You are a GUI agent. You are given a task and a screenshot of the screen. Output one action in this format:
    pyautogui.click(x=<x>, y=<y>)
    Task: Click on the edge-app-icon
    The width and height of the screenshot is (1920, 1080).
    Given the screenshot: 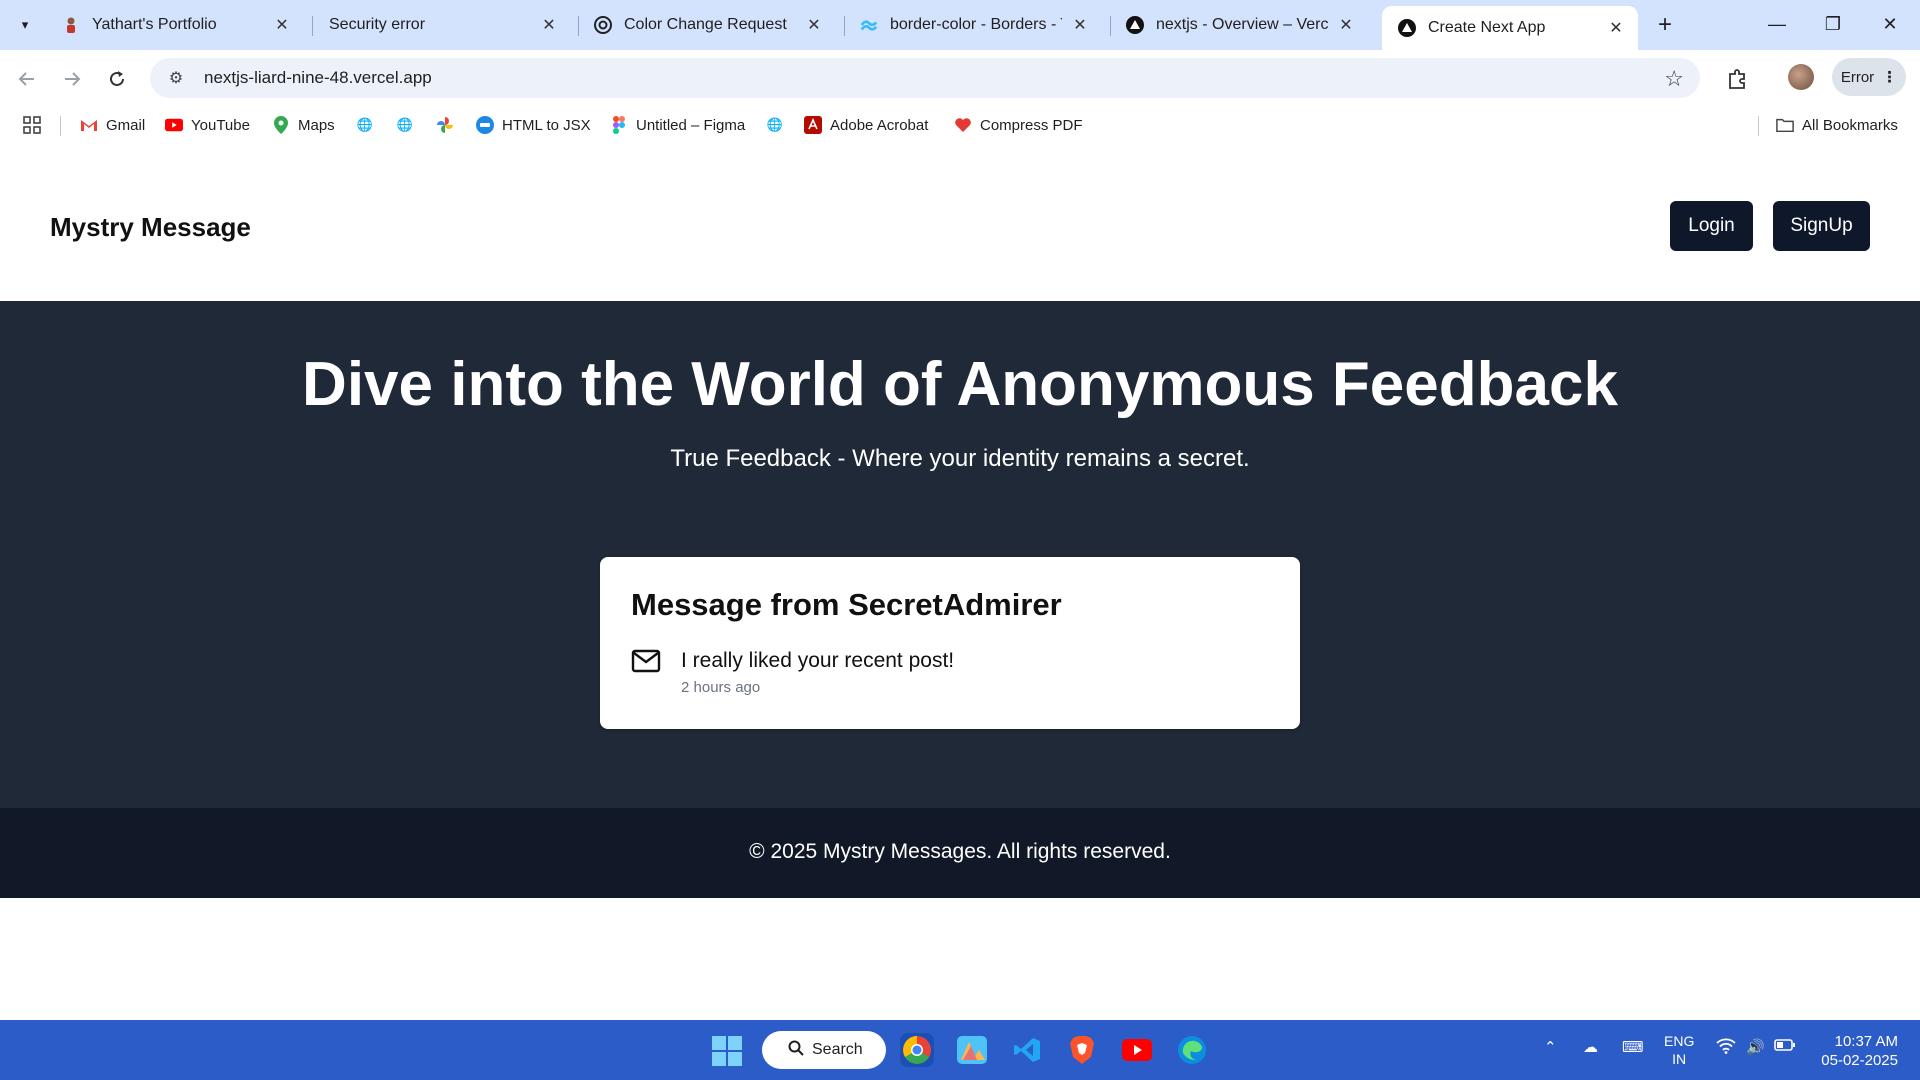 What is the action you would take?
    pyautogui.click(x=1192, y=1050)
    